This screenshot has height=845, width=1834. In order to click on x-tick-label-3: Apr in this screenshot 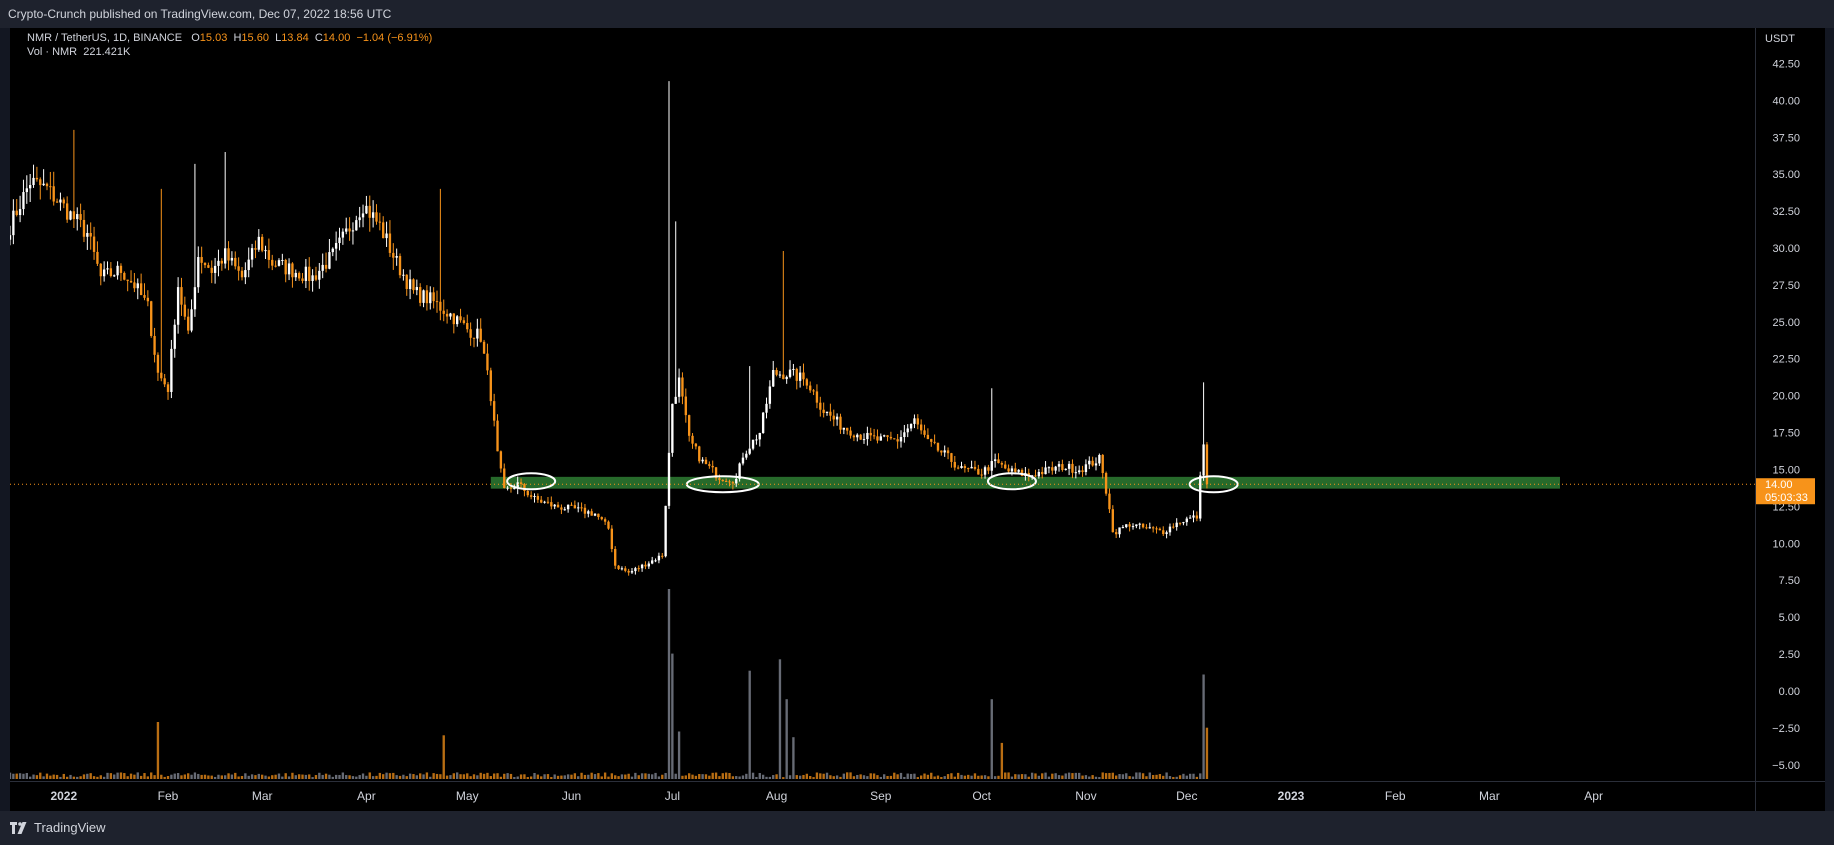, I will do `click(366, 796)`.